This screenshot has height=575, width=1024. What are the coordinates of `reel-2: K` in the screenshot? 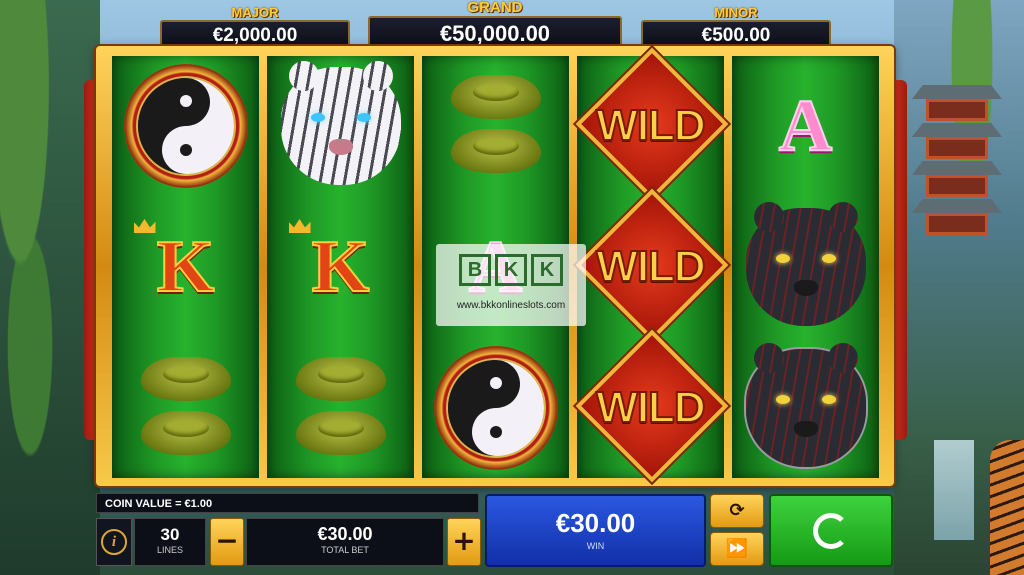 It's located at (340, 267).